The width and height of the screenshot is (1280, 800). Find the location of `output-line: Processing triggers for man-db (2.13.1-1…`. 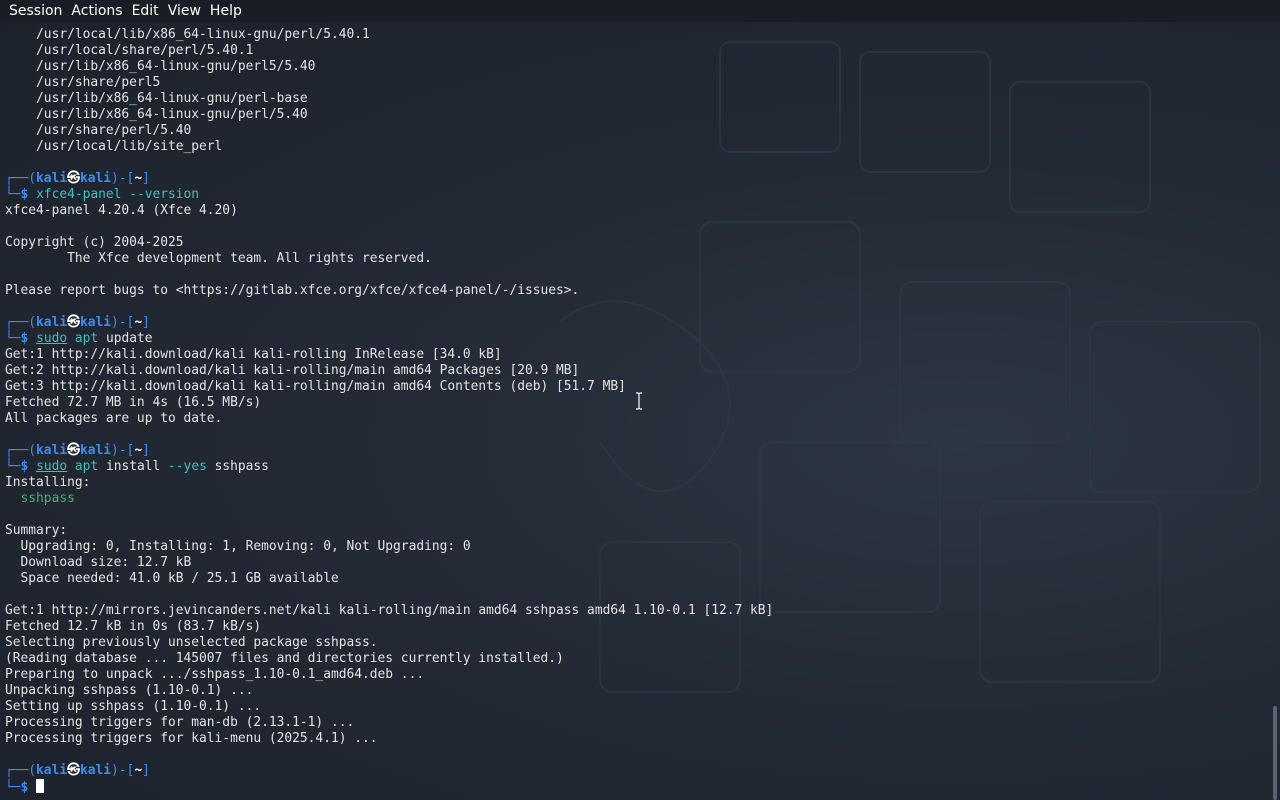

output-line: Processing triggers for man-db (2.13.1-1… is located at coordinates (180, 722).